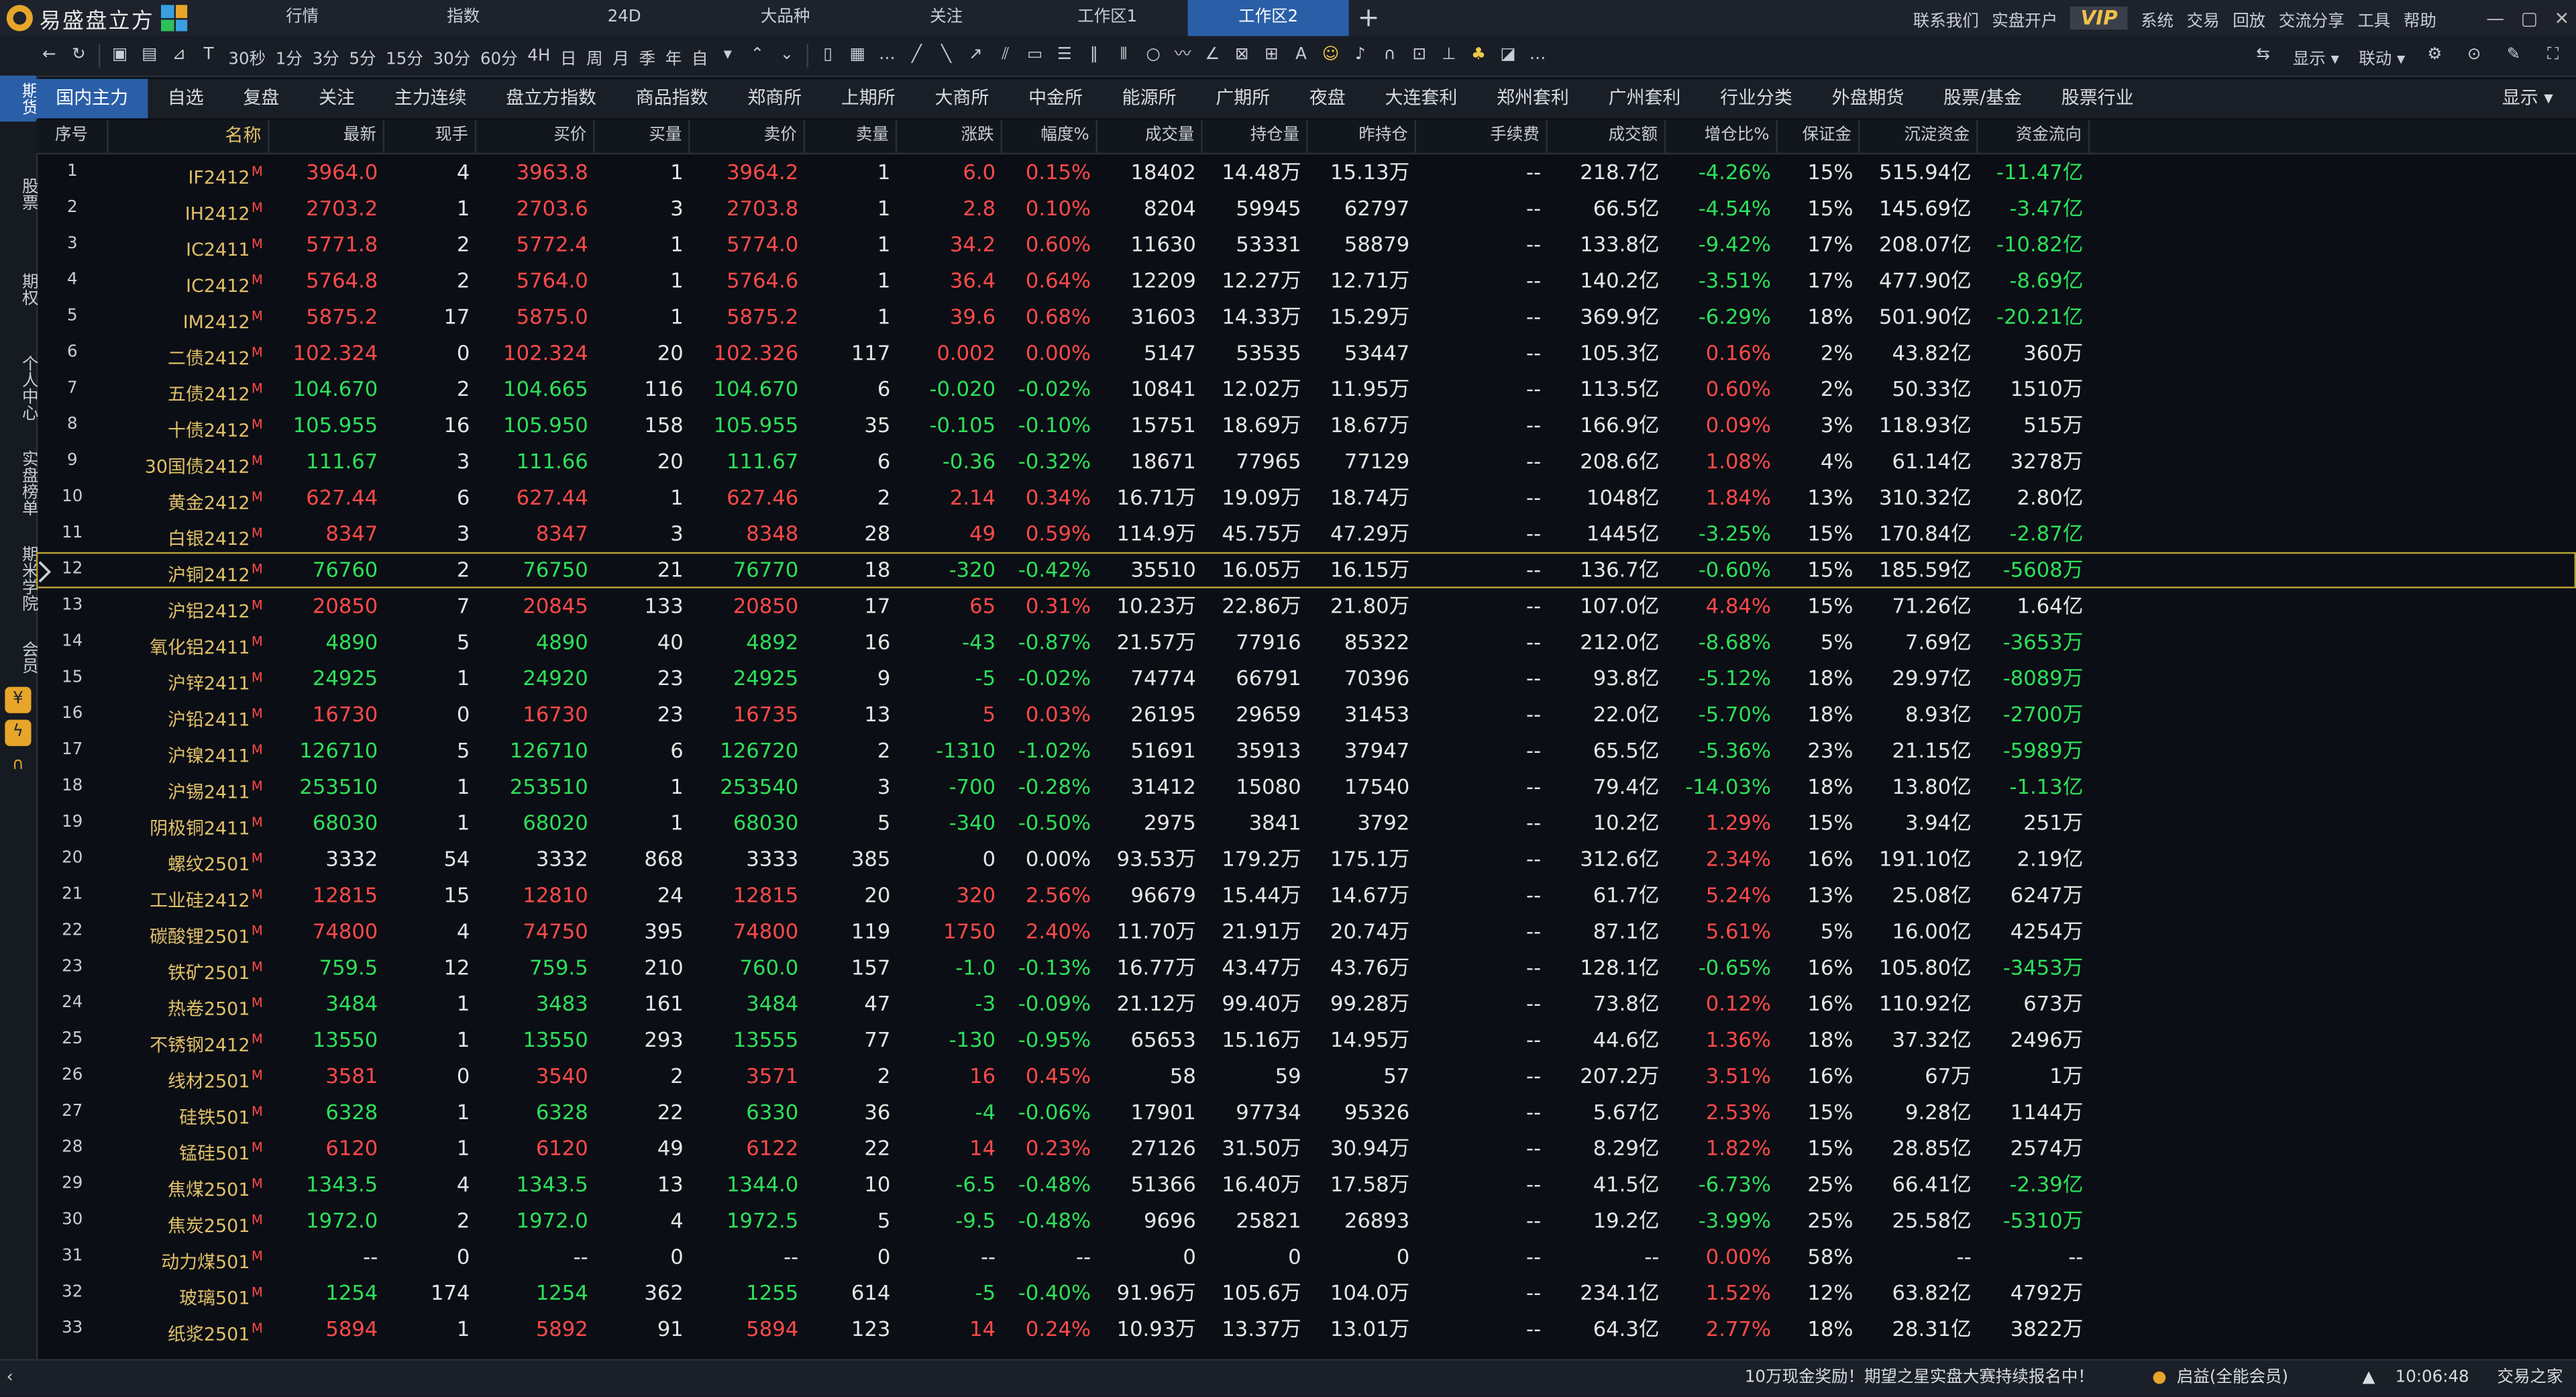 The width and height of the screenshot is (2576, 1397). I want to click on column-header: 资金流向, so click(2034, 136).